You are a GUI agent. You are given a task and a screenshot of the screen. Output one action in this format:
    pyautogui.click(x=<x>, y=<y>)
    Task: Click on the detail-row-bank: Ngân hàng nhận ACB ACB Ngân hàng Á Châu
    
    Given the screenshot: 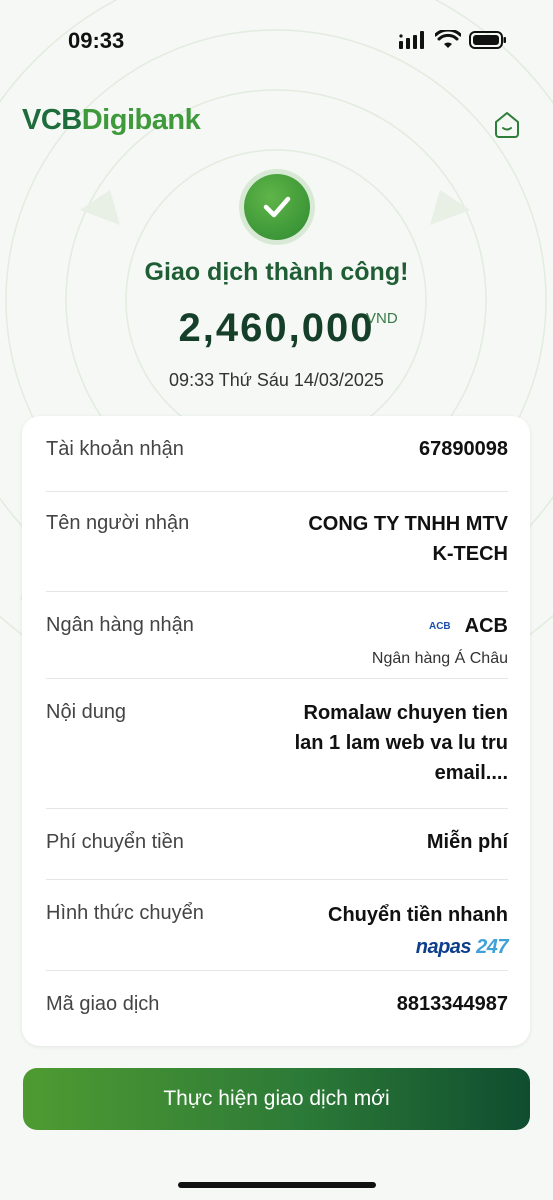 What is the action you would take?
    pyautogui.click(x=277, y=635)
    